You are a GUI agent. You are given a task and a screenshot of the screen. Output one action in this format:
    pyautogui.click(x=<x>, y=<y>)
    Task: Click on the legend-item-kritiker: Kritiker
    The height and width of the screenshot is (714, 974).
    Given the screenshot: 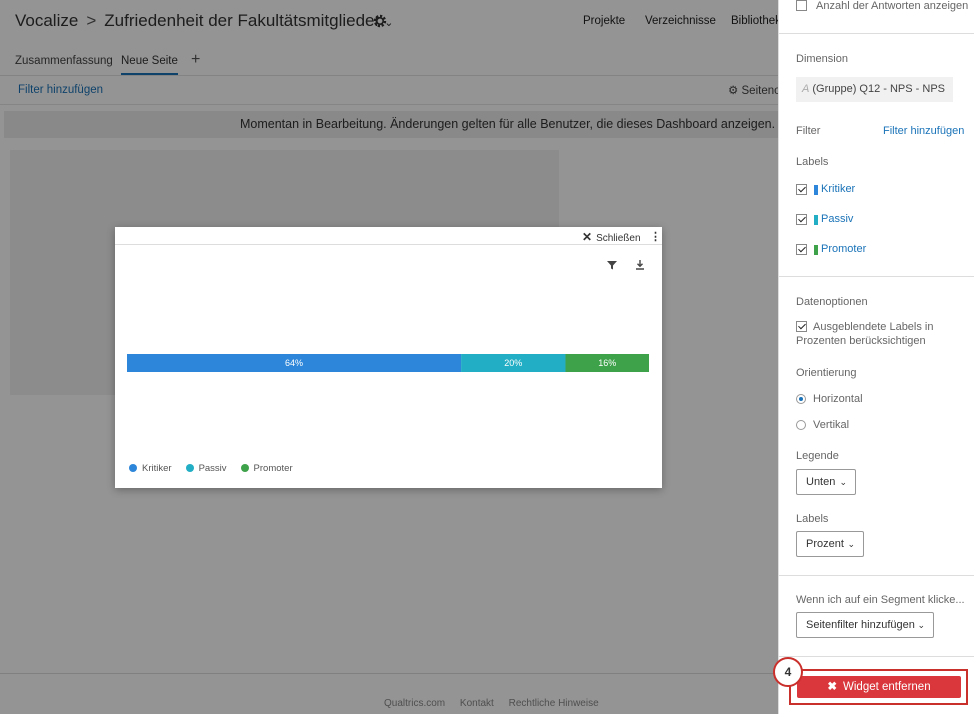 What is the action you would take?
    pyautogui.click(x=150, y=468)
    